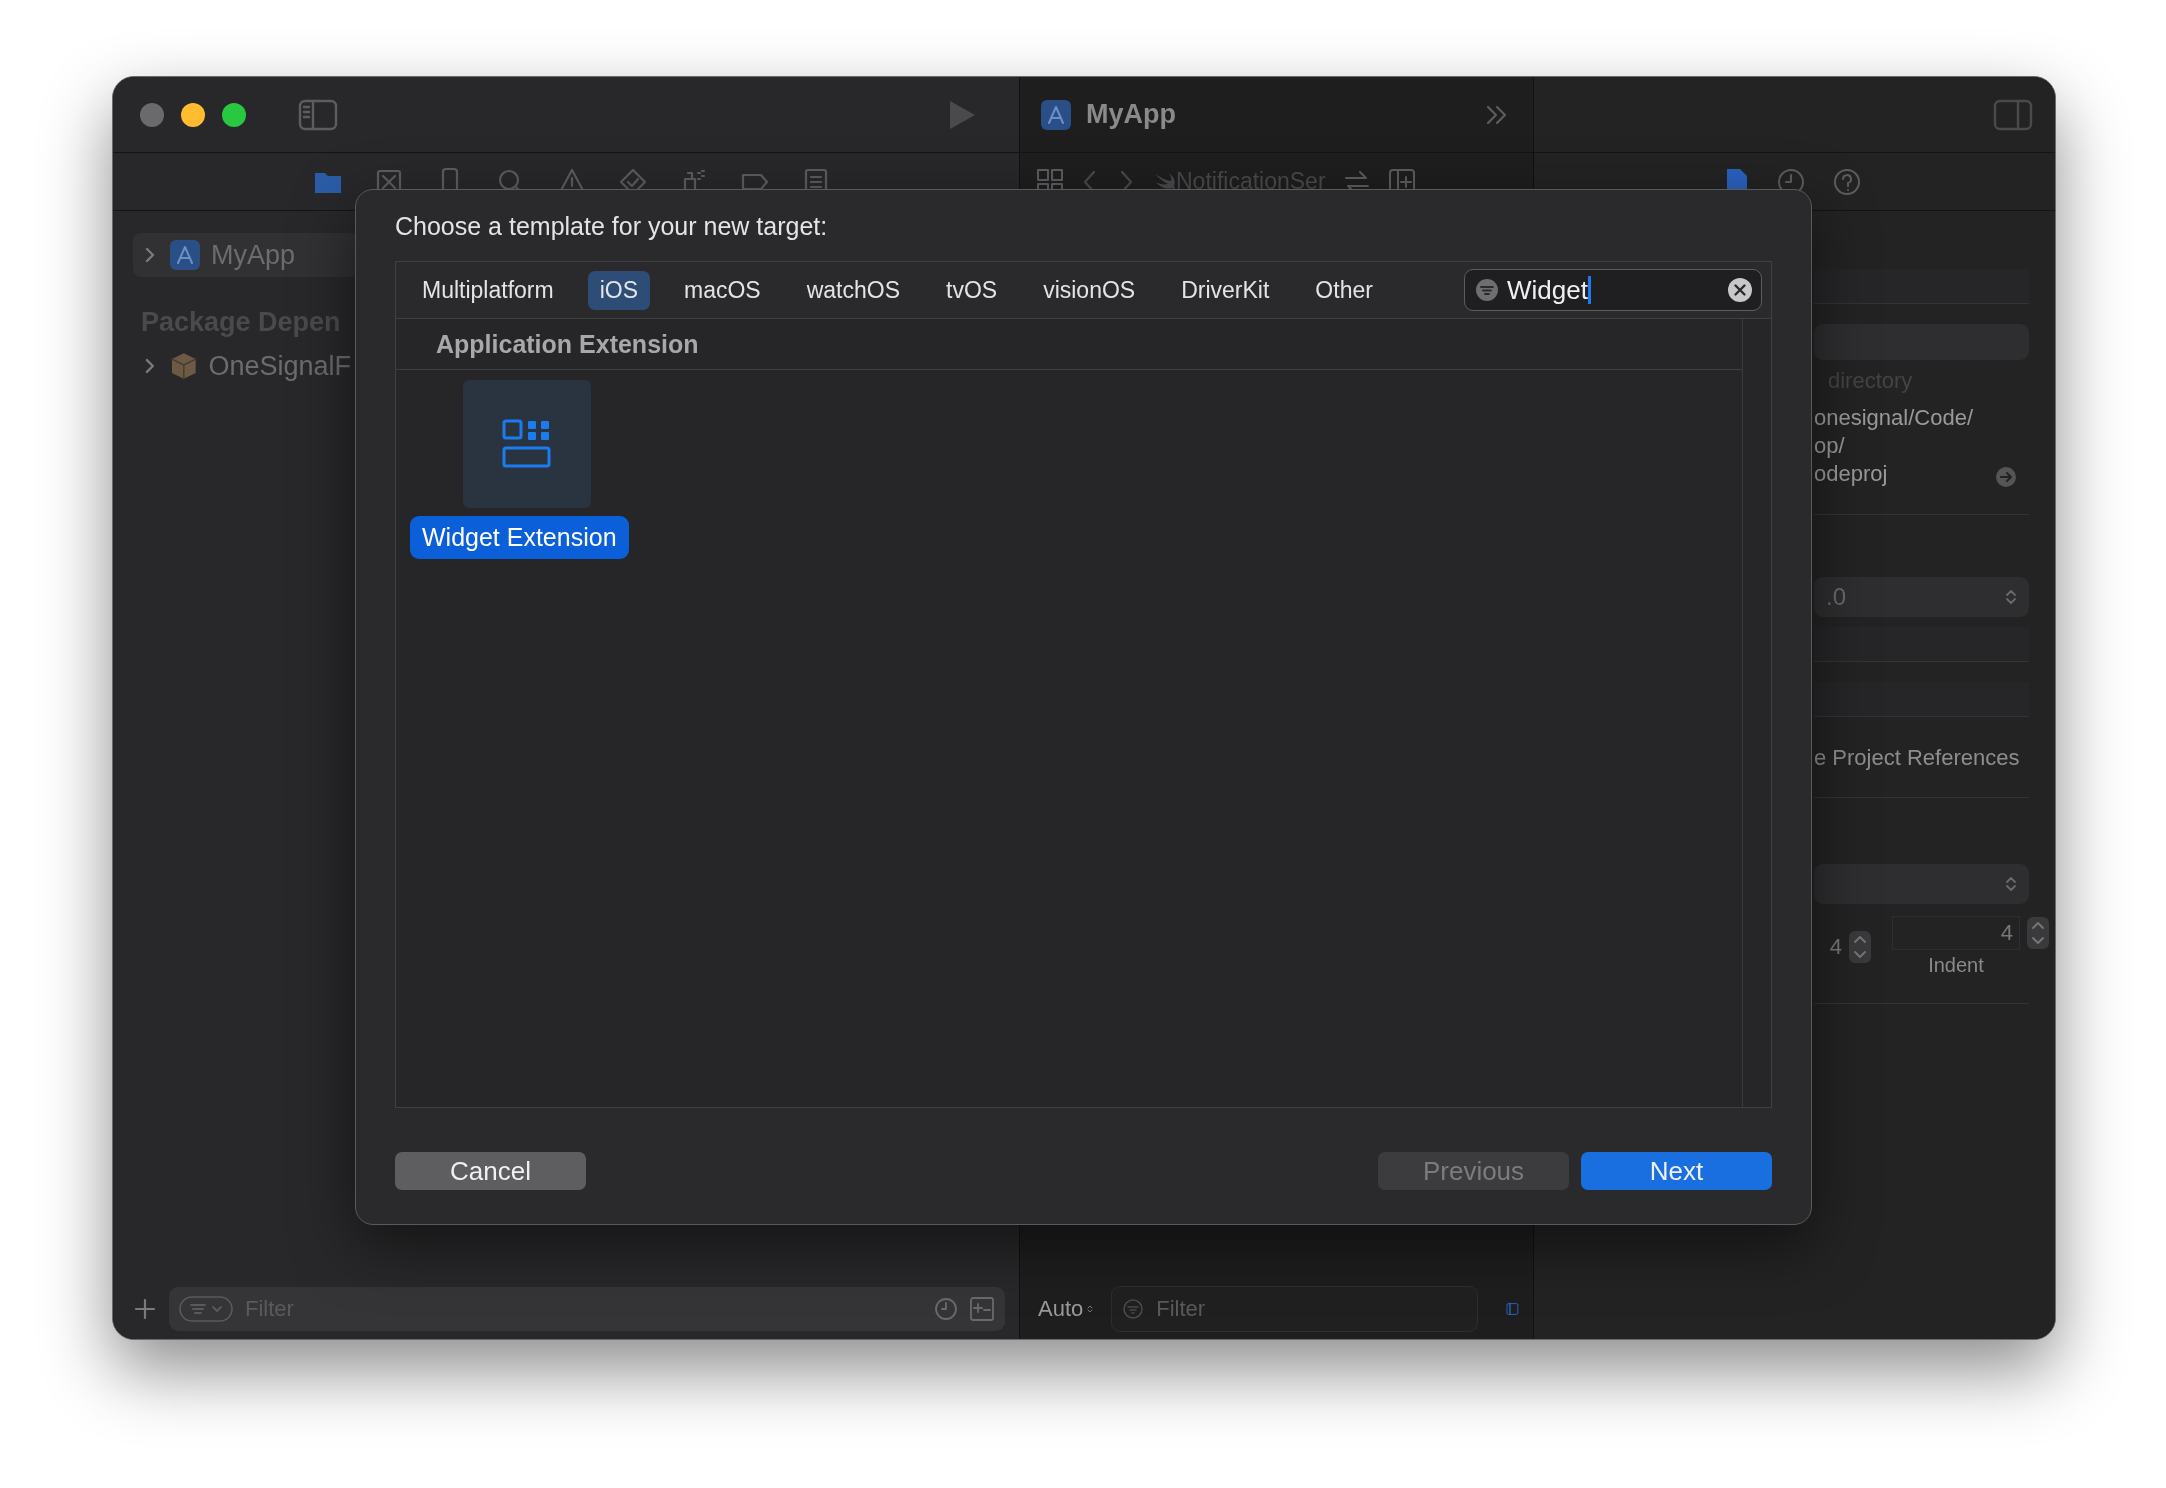 The width and height of the screenshot is (2166, 1488). I want to click on dialog-title: Choose a template for your new target:, so click(612, 226).